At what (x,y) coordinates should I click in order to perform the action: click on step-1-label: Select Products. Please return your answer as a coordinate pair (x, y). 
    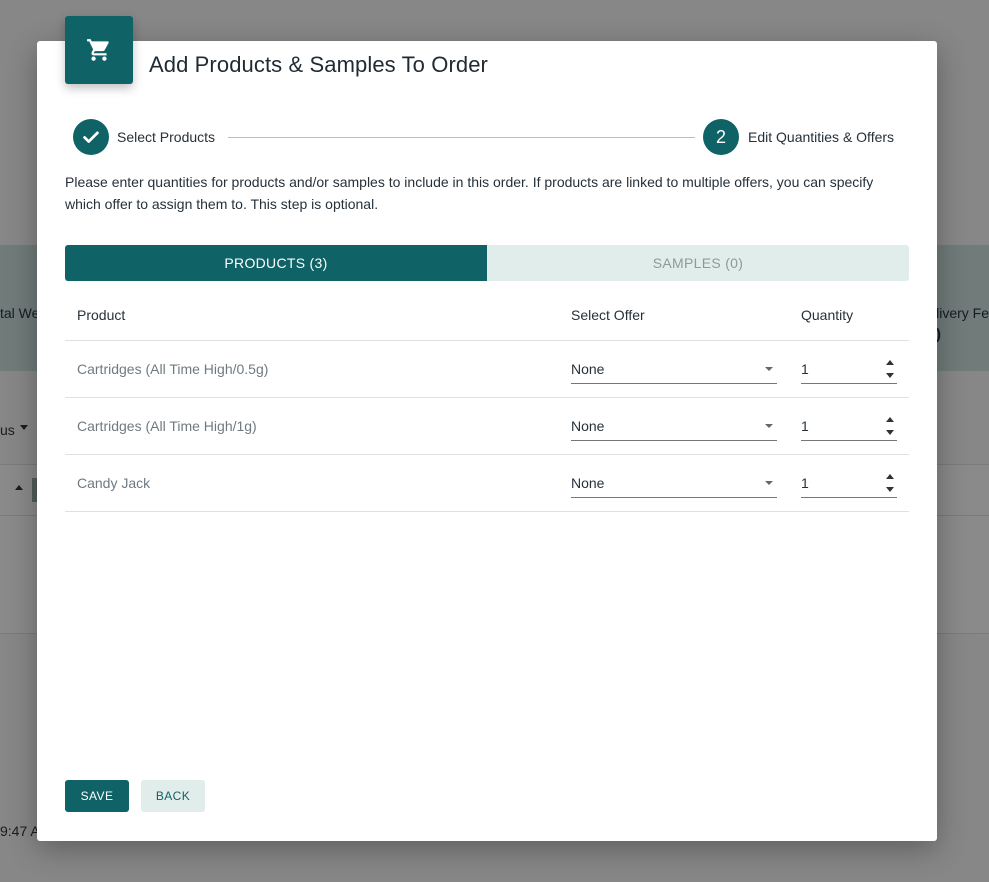
    Looking at the image, I should click on (166, 137).